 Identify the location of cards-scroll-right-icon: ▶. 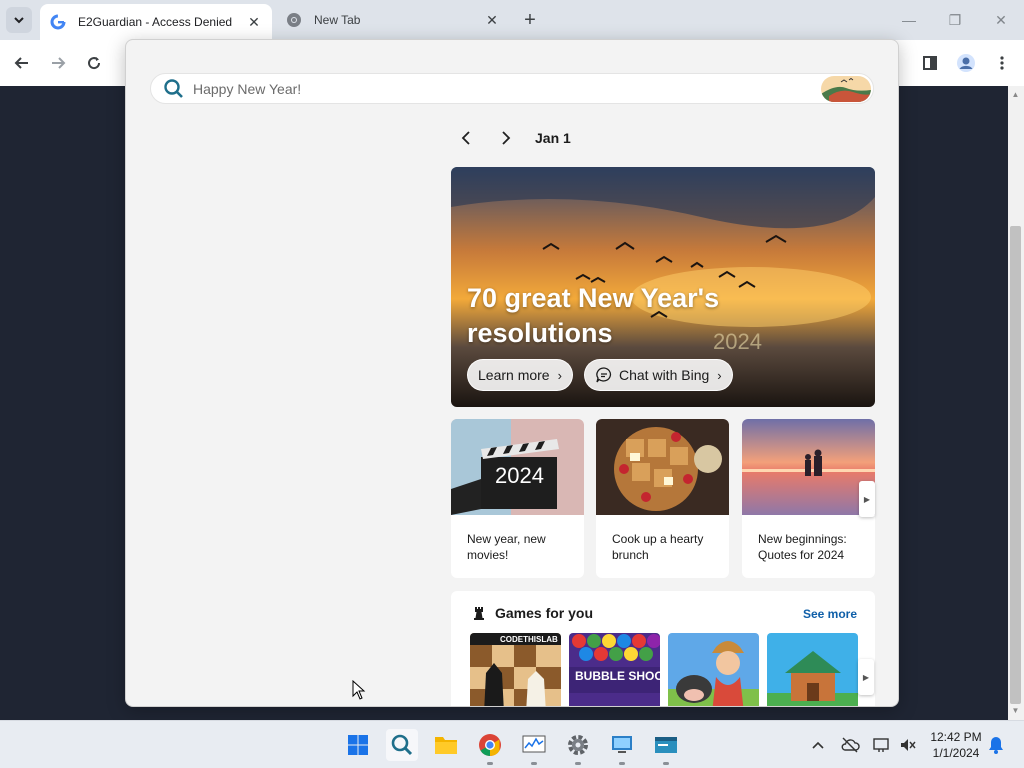
(867, 499).